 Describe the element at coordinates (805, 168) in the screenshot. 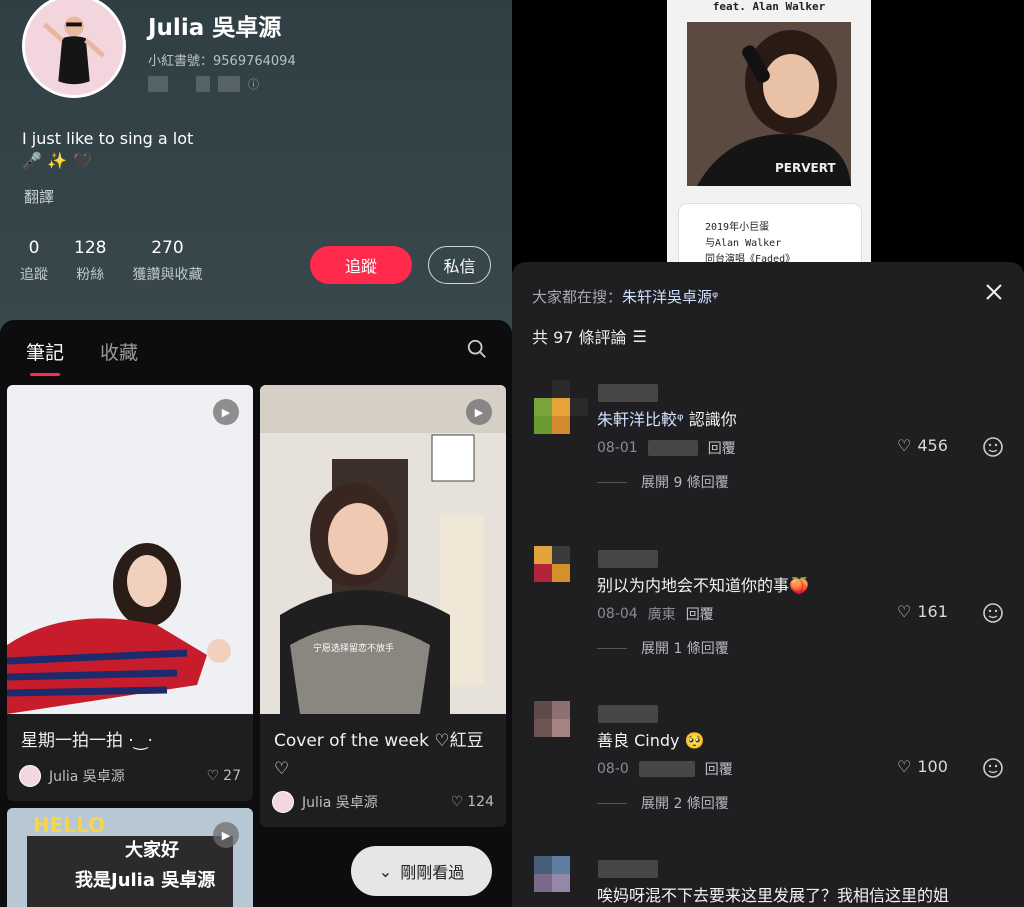

I see `shirt-text: PERVERT` at that location.